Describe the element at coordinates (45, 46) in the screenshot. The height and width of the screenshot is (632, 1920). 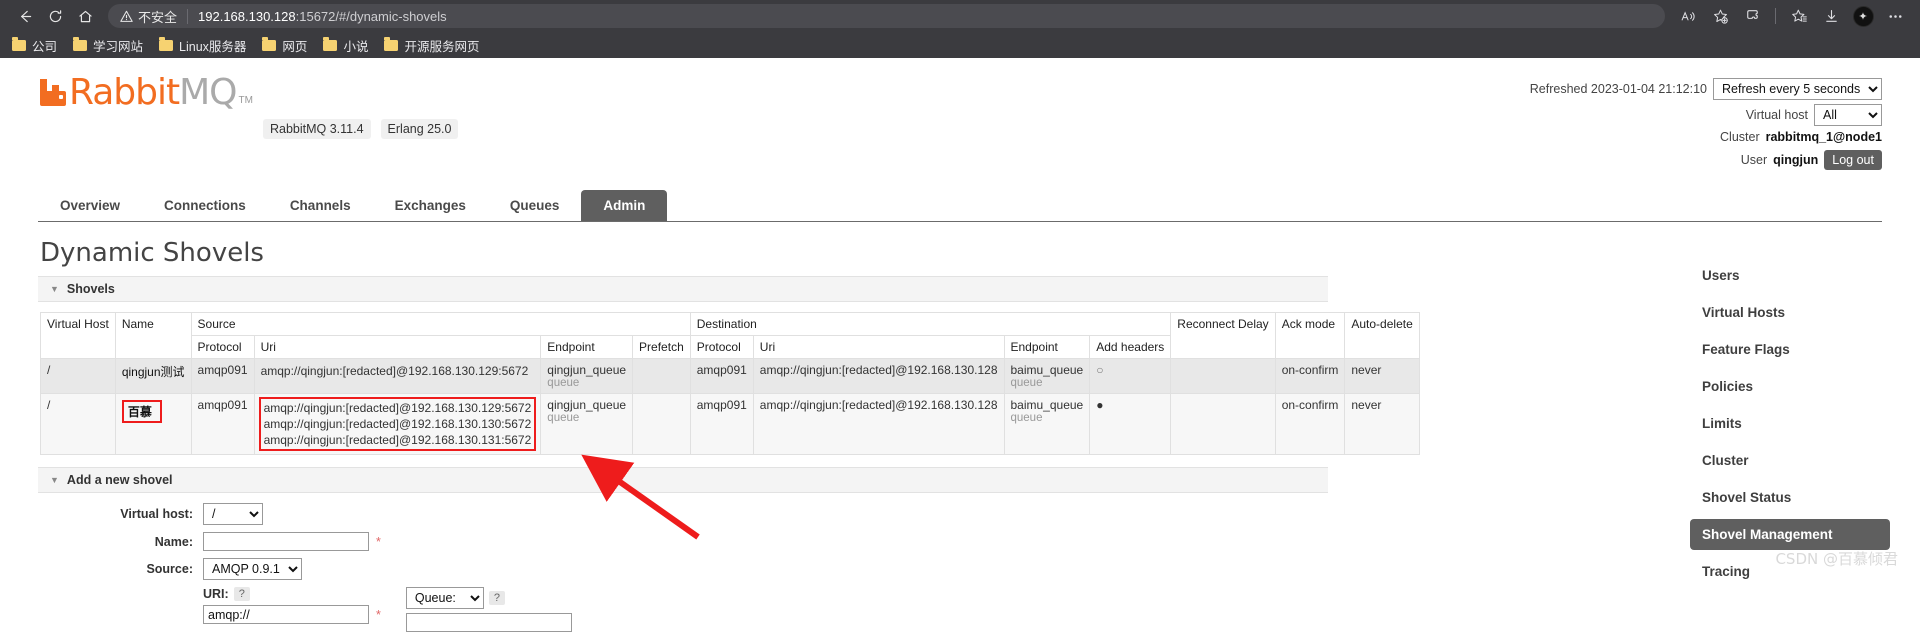
I see `bookmark-label: 公司` at that location.